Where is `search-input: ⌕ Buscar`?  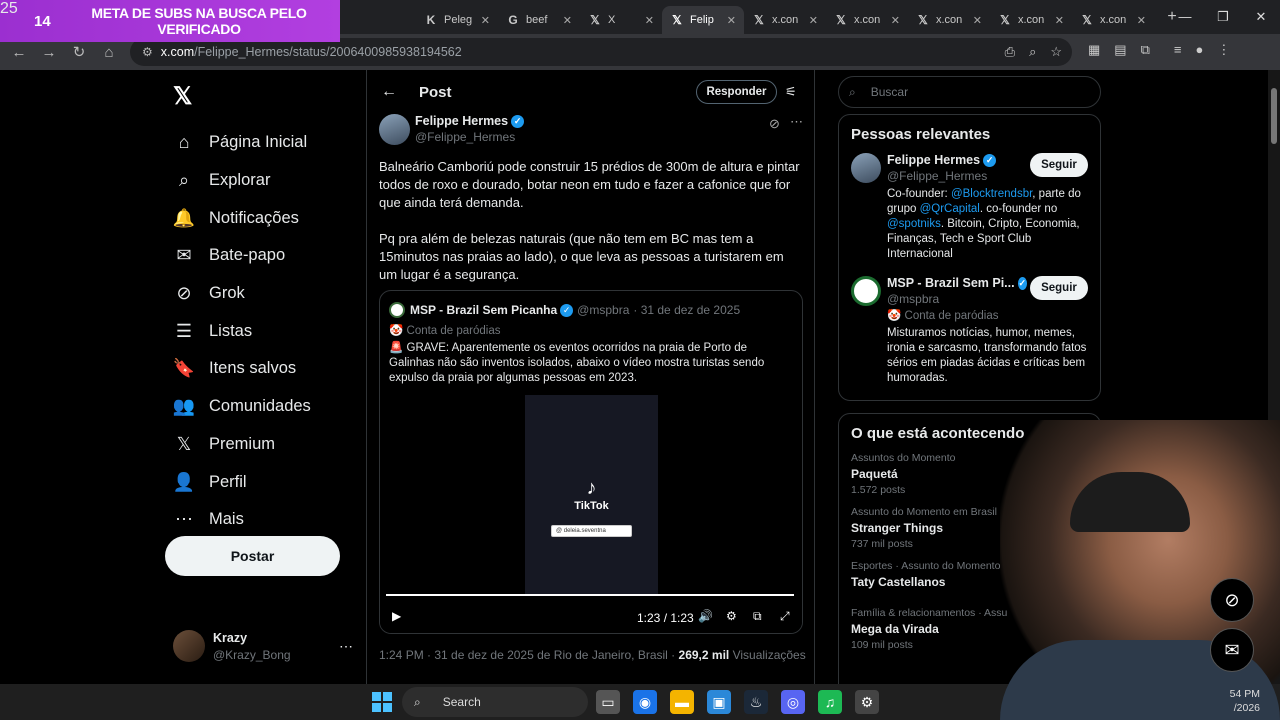 search-input: ⌕ Buscar is located at coordinates (969, 92).